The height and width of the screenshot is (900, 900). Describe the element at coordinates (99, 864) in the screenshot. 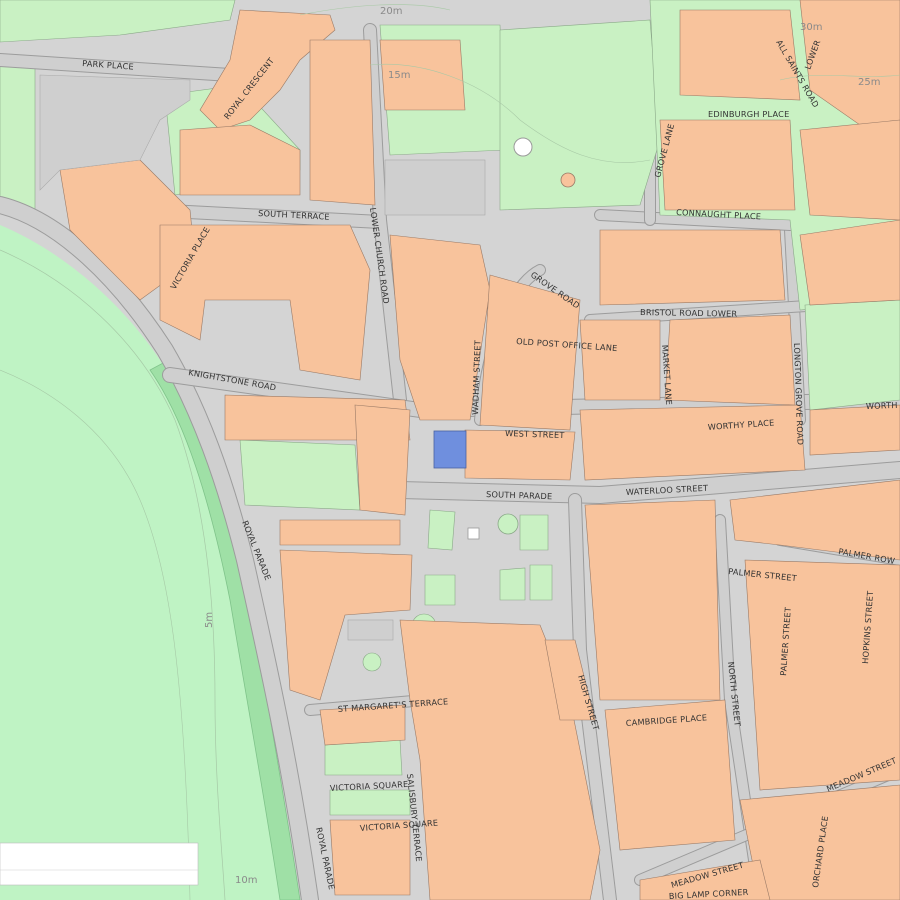

I see `pier-strip` at that location.